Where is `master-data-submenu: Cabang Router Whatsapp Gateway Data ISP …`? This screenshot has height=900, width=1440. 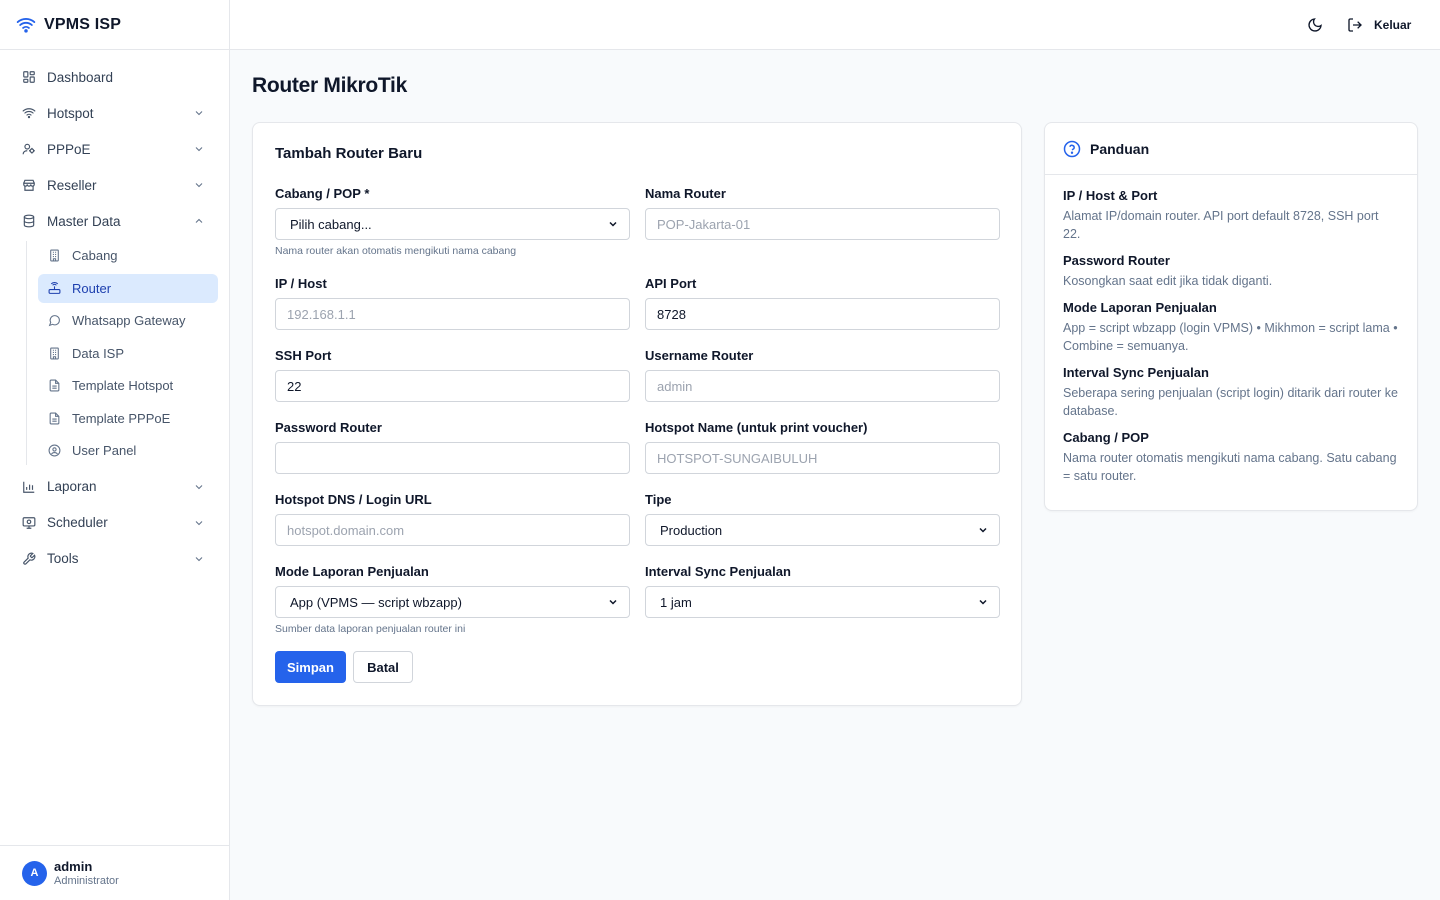
master-data-submenu: Cabang Router Whatsapp Gateway Data ISP … is located at coordinates (127, 353).